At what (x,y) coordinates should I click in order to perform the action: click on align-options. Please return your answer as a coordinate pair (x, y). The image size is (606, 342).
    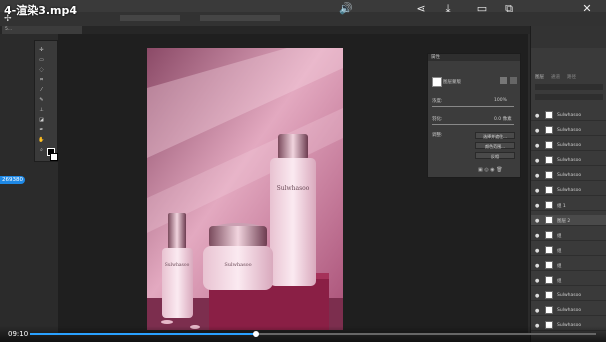
    Looking at the image, I should click on (240, 18).